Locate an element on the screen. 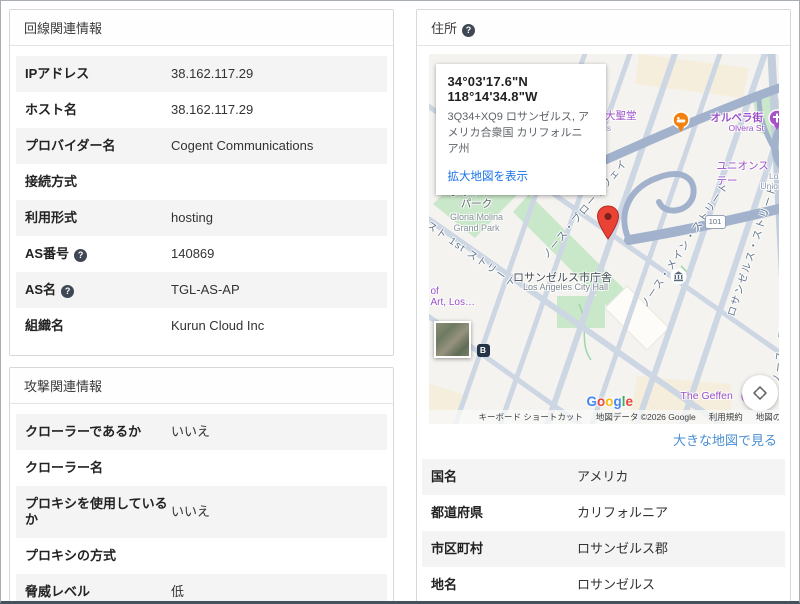  panel-title-text: 住所 is located at coordinates (444, 28).